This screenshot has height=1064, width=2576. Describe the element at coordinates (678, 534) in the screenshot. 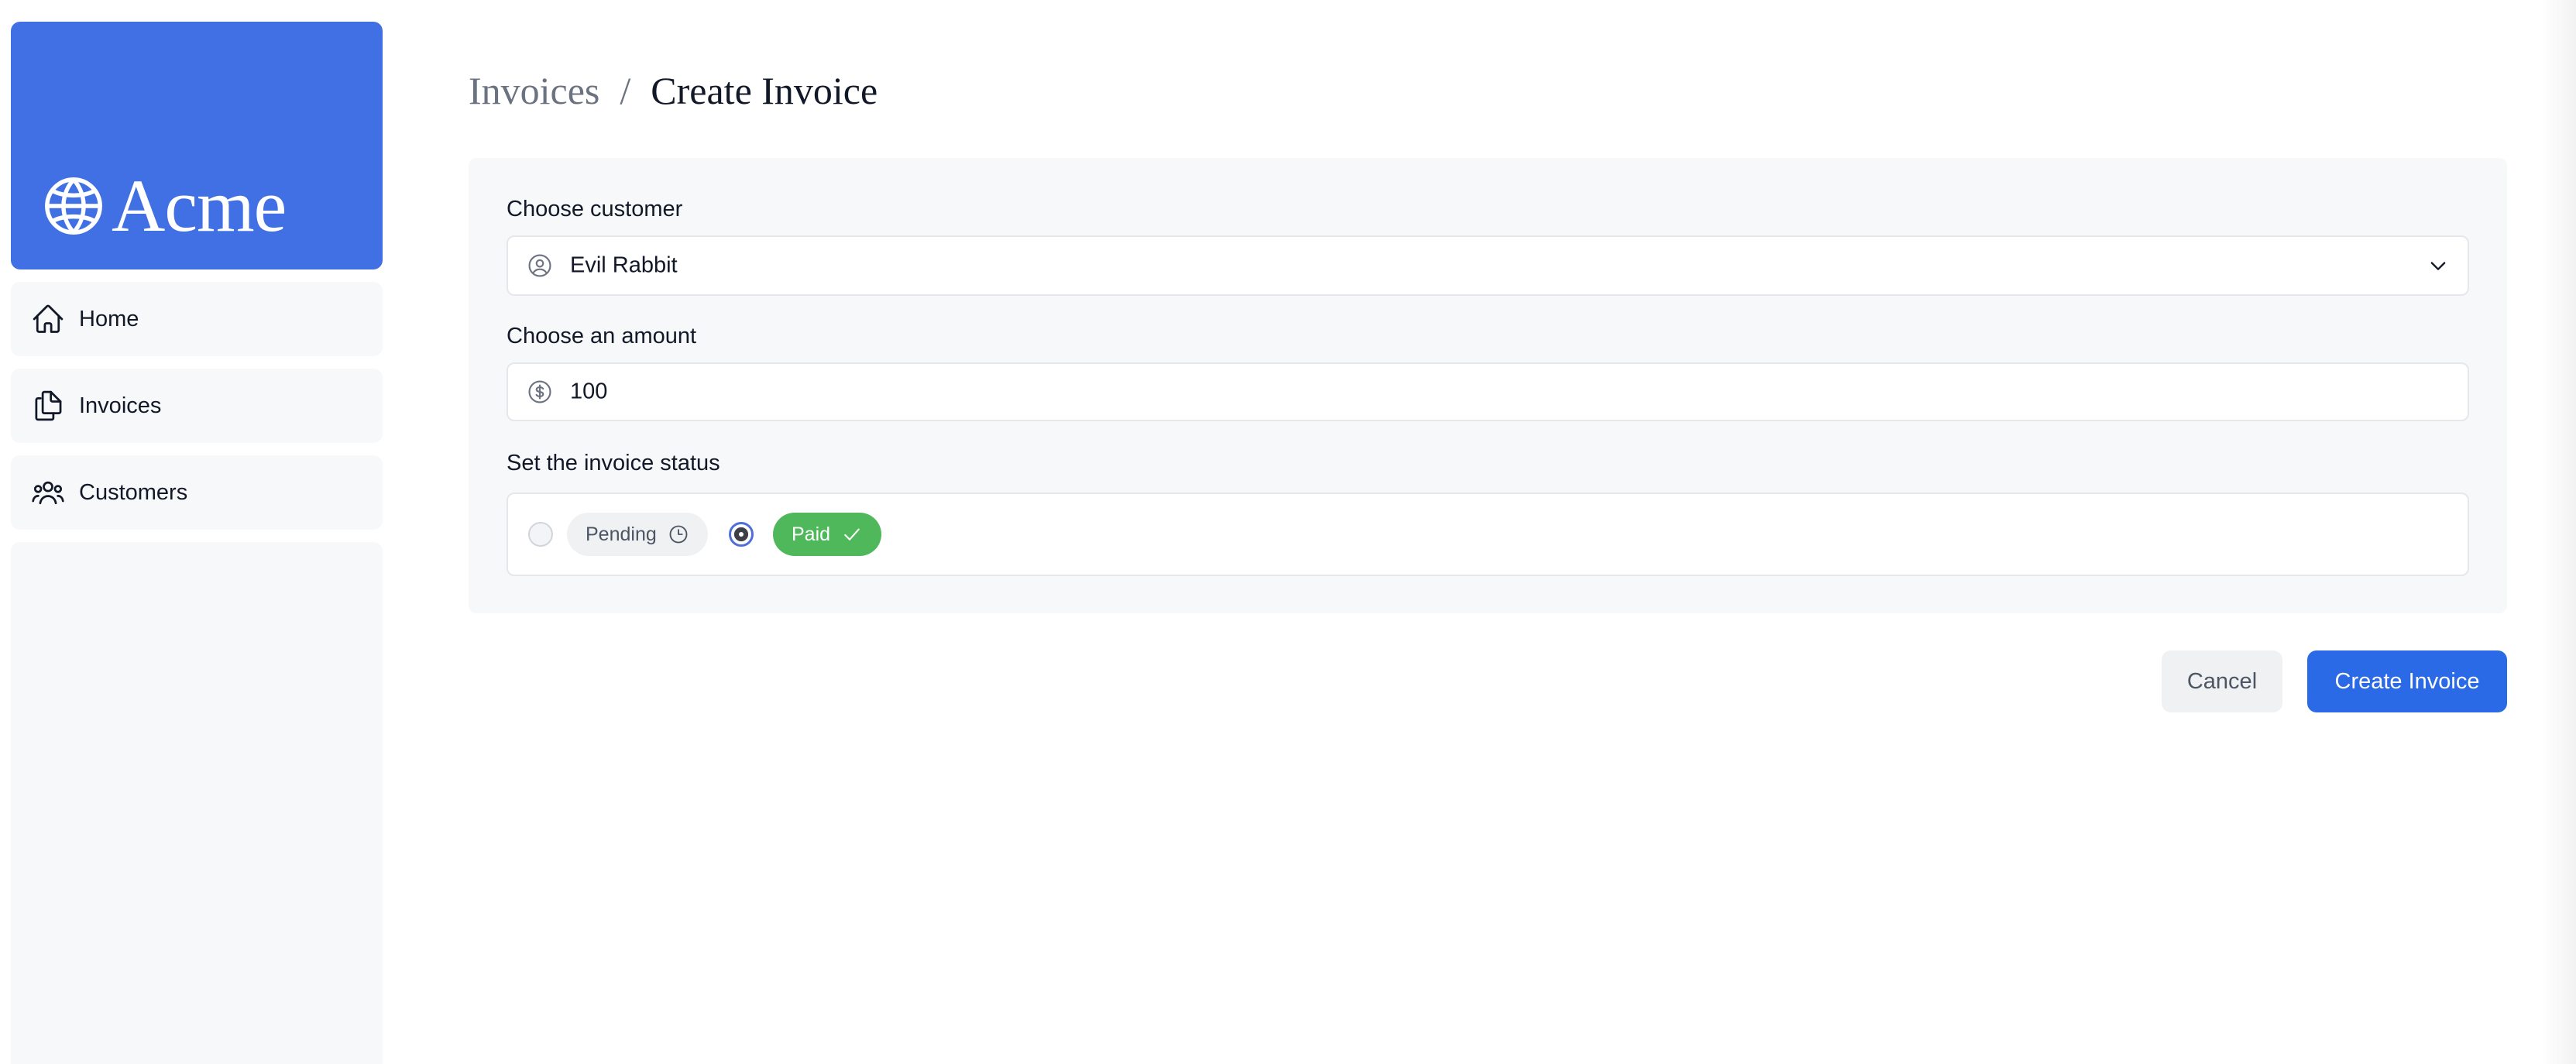

I see `clock-icon` at that location.